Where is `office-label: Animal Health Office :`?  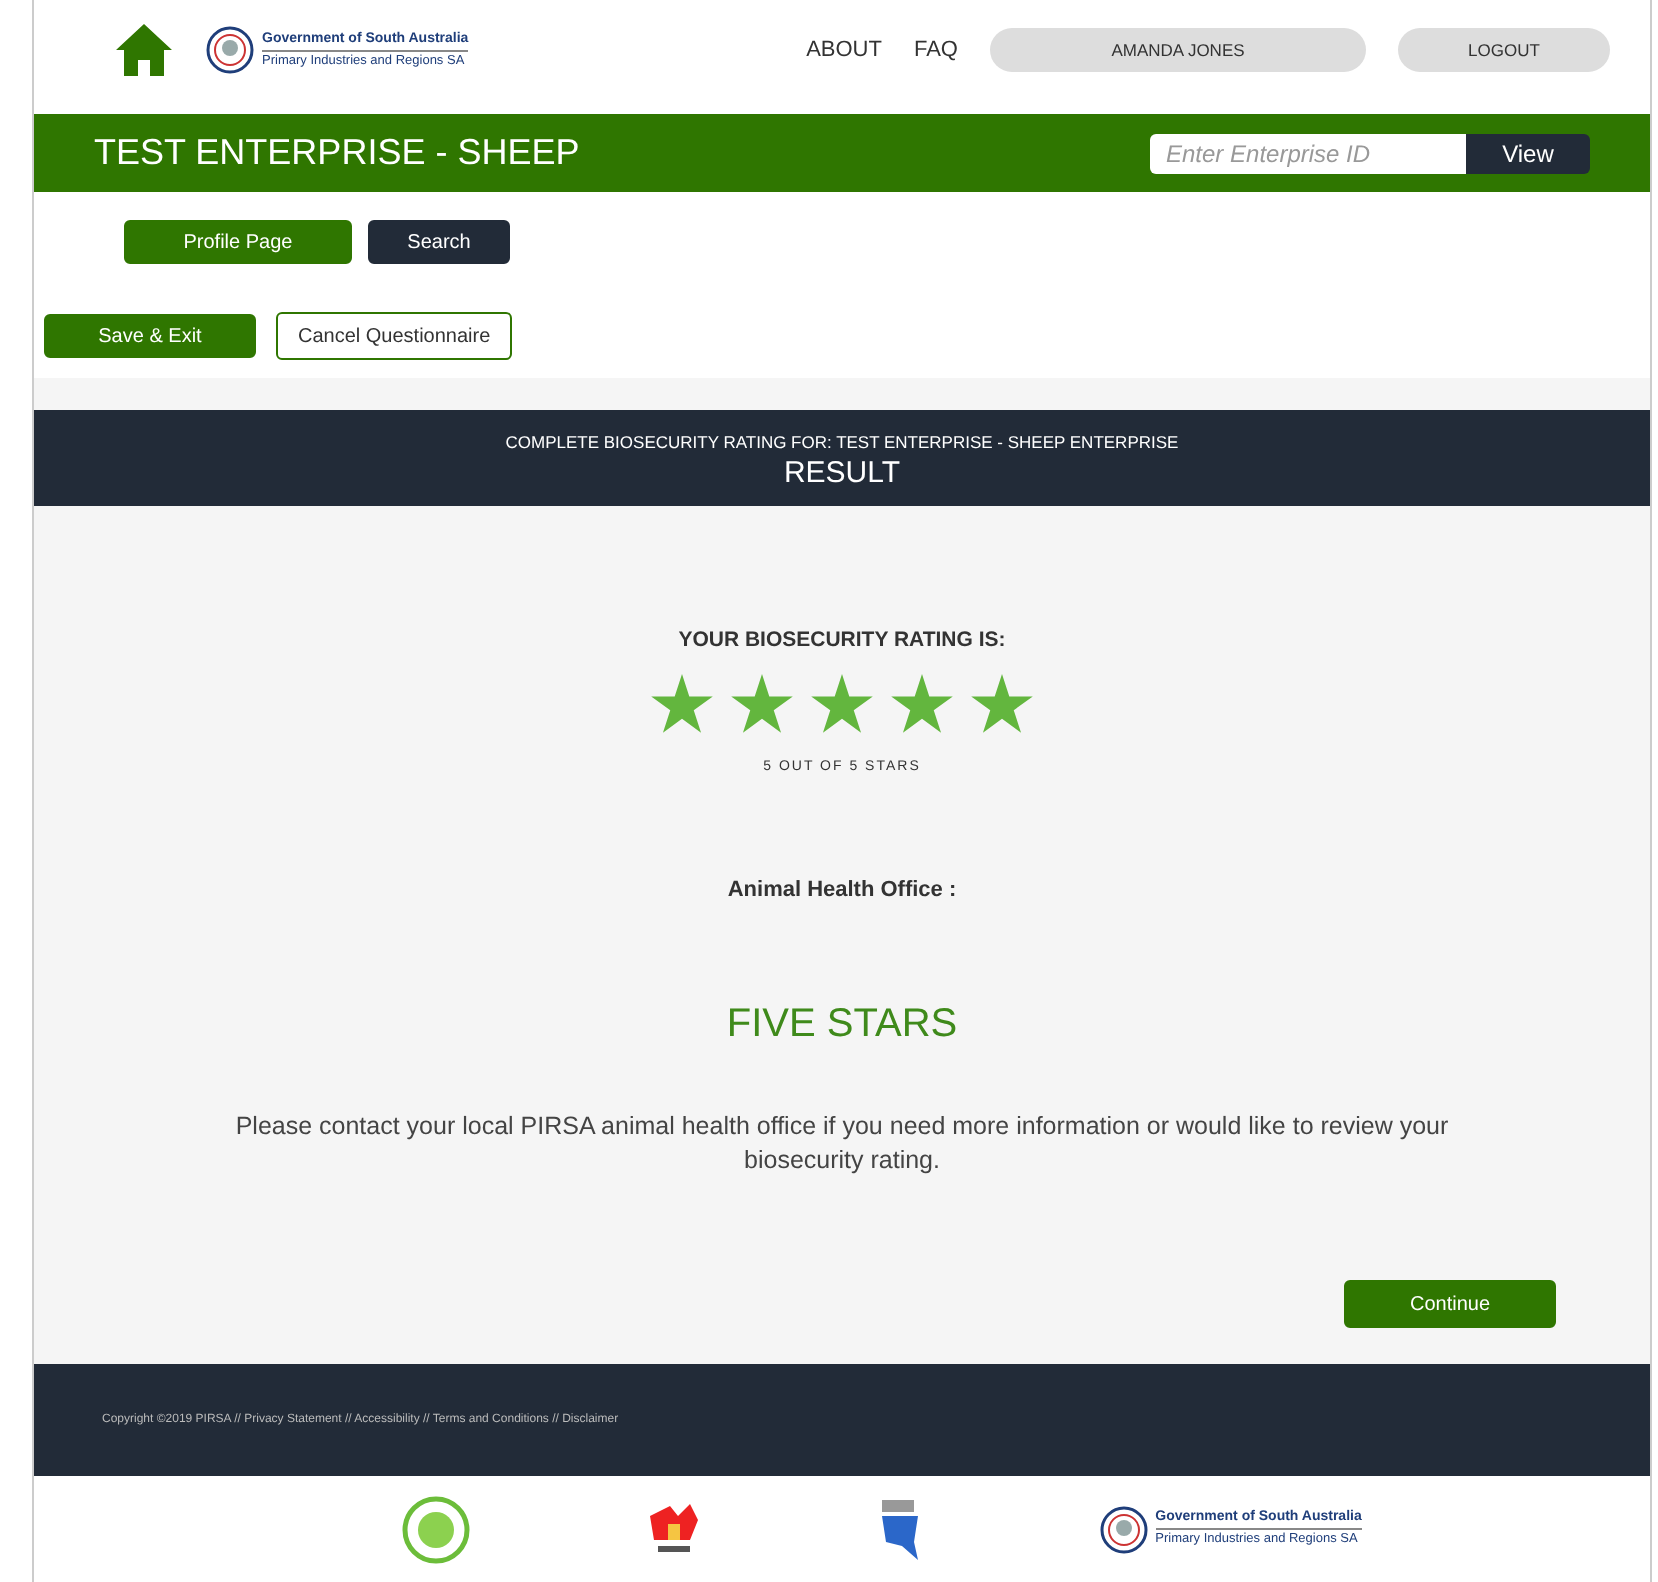 office-label: Animal Health Office : is located at coordinates (842, 891).